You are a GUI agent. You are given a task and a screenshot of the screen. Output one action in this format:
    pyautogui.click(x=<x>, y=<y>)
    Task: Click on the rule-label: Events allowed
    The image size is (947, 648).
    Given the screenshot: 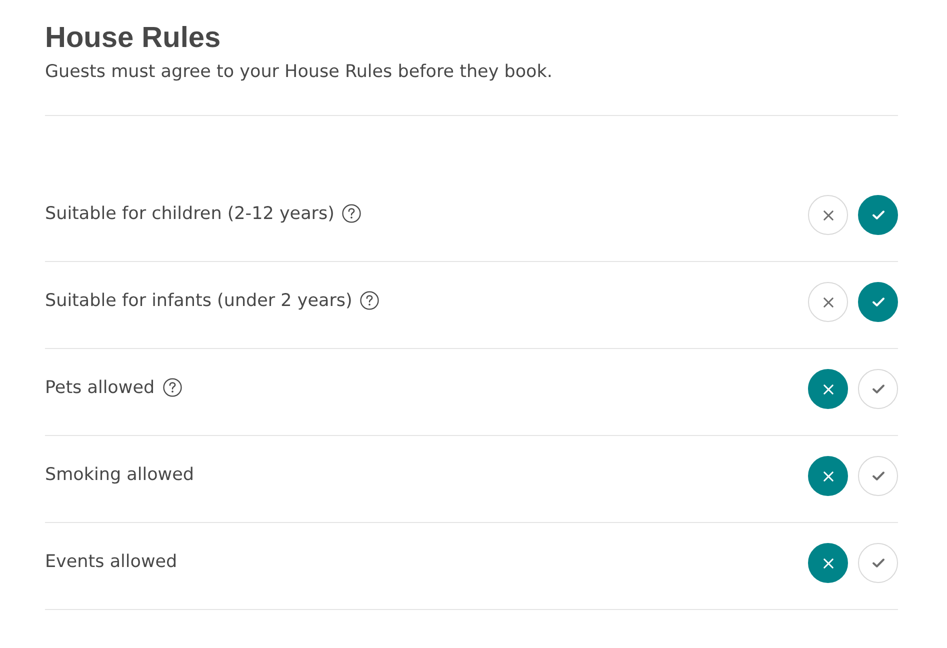 What is the action you would take?
    pyautogui.click(x=111, y=562)
    